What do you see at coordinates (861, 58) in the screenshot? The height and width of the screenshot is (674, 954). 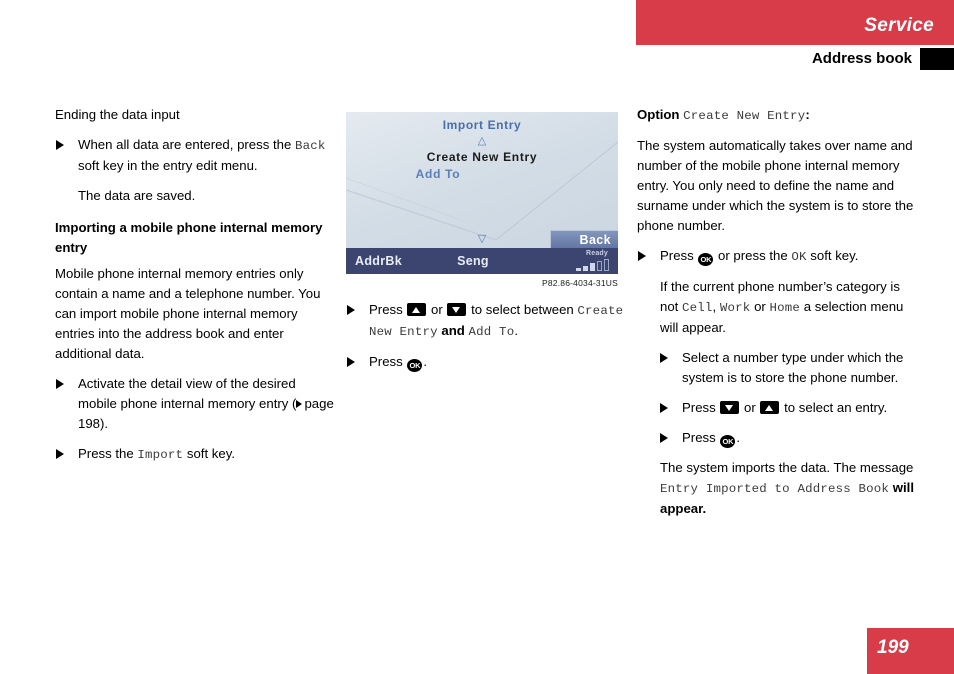 I see `section-title: Address book` at bounding box center [861, 58].